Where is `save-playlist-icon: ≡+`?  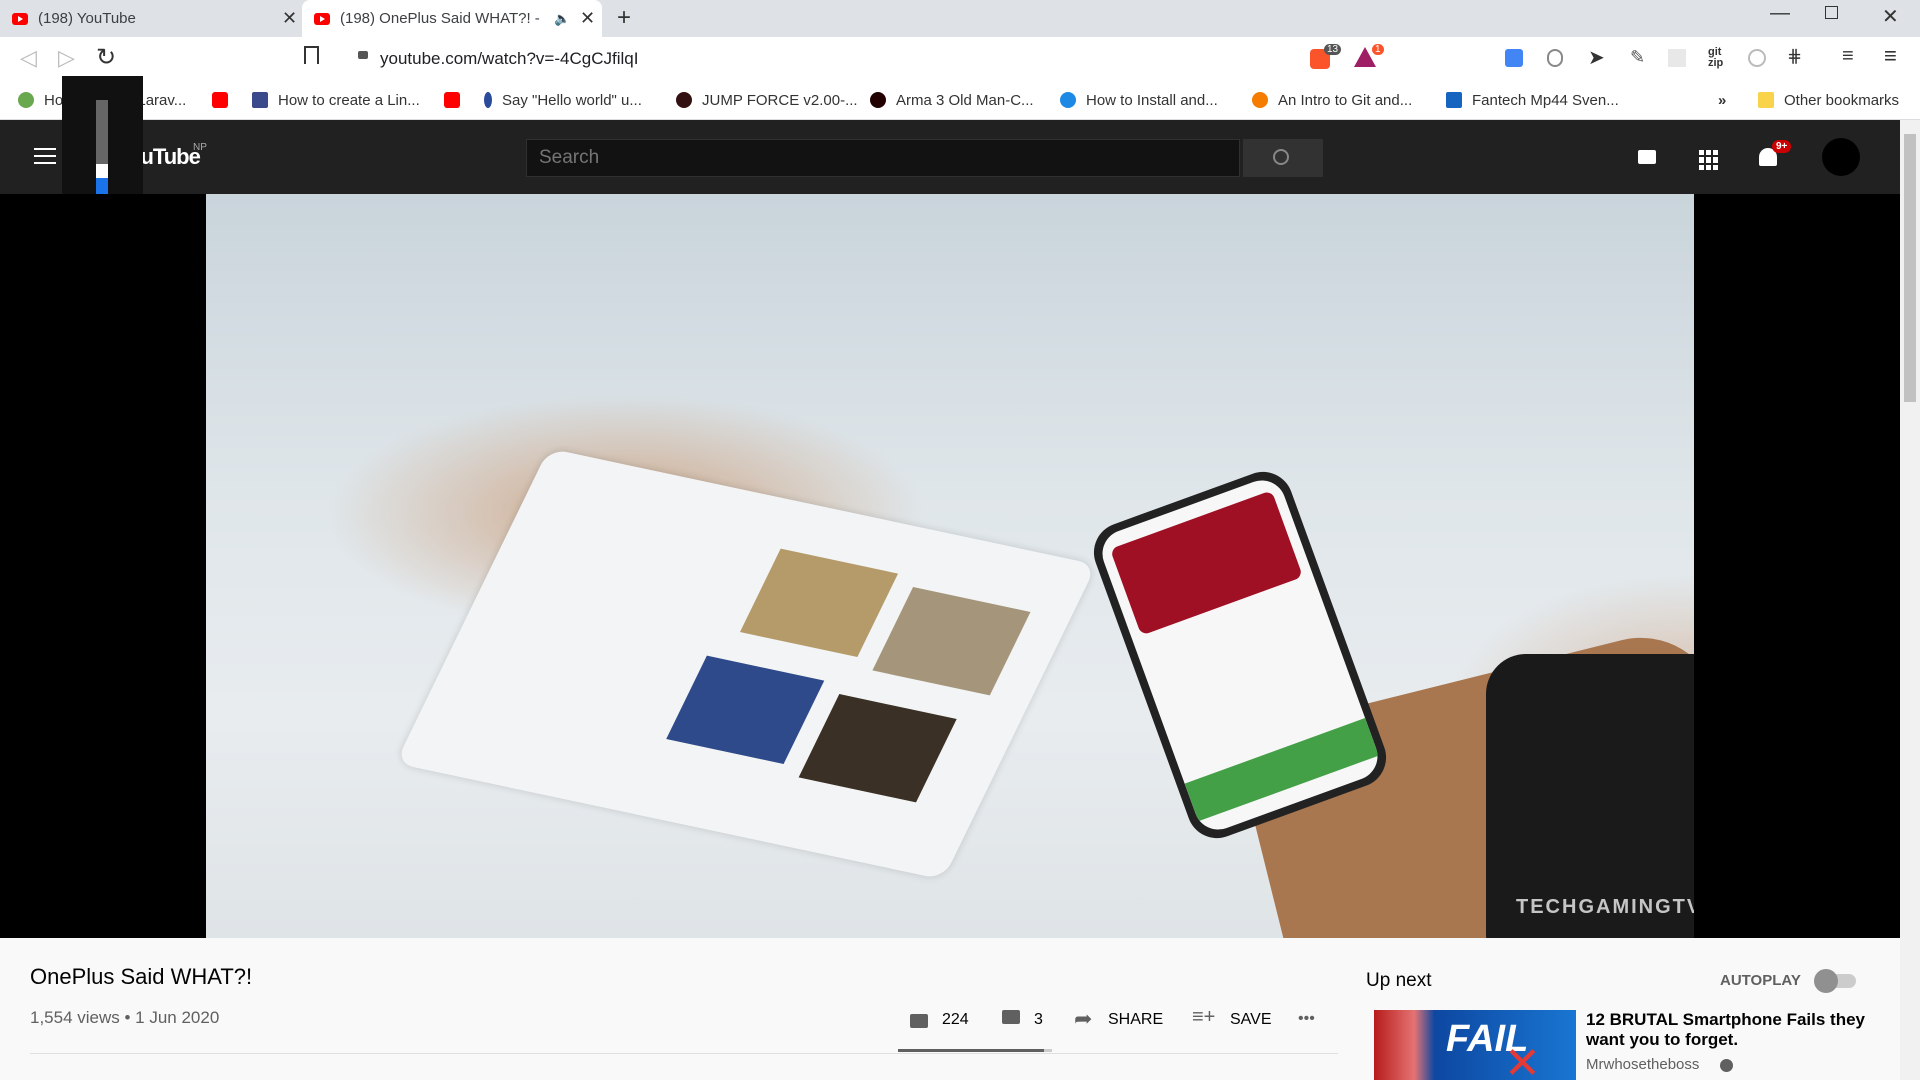
save-playlist-icon: ≡+ is located at coordinates (1203, 1017).